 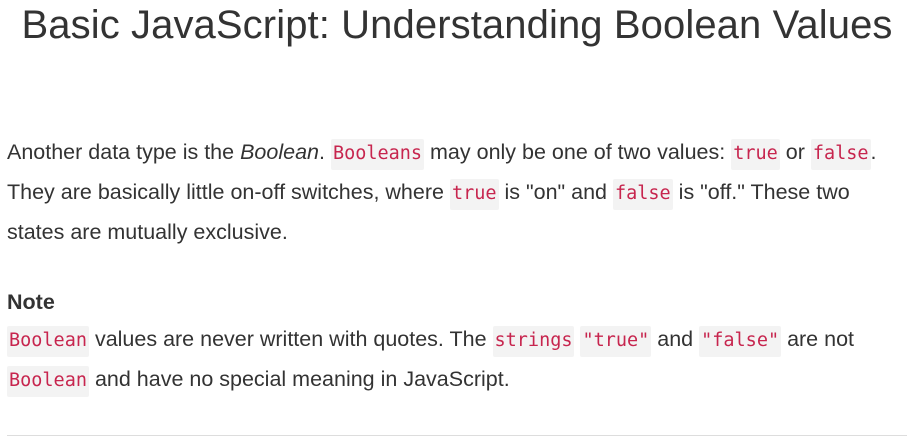 I want to click on section-divider, so click(x=457, y=435).